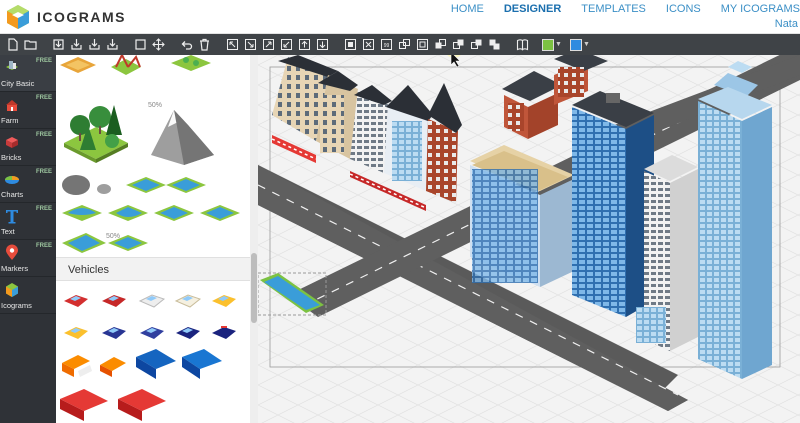  What do you see at coordinates (88, 270) in the screenshot?
I see `section-title: Vehicles` at bounding box center [88, 270].